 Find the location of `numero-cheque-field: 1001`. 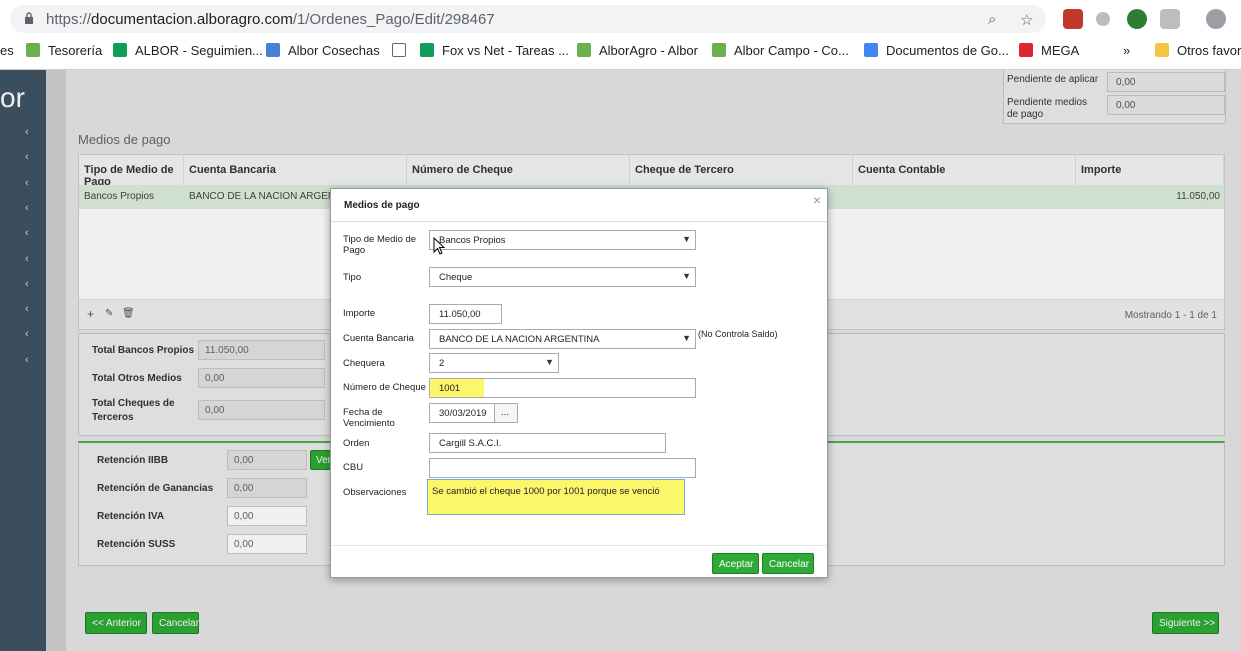

numero-cheque-field: 1001 is located at coordinates (562, 388).